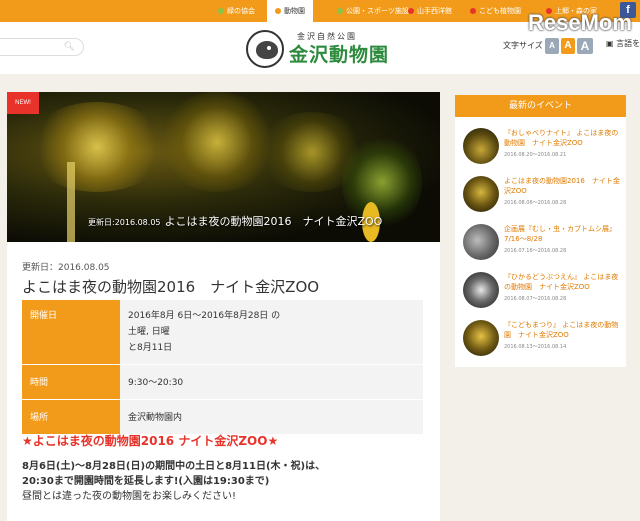 The width and height of the screenshot is (640, 521). I want to click on body-line: 8月6日(土)～8月28日(日)の期間中の土日と8月11日(木・祝)は、, so click(173, 466).